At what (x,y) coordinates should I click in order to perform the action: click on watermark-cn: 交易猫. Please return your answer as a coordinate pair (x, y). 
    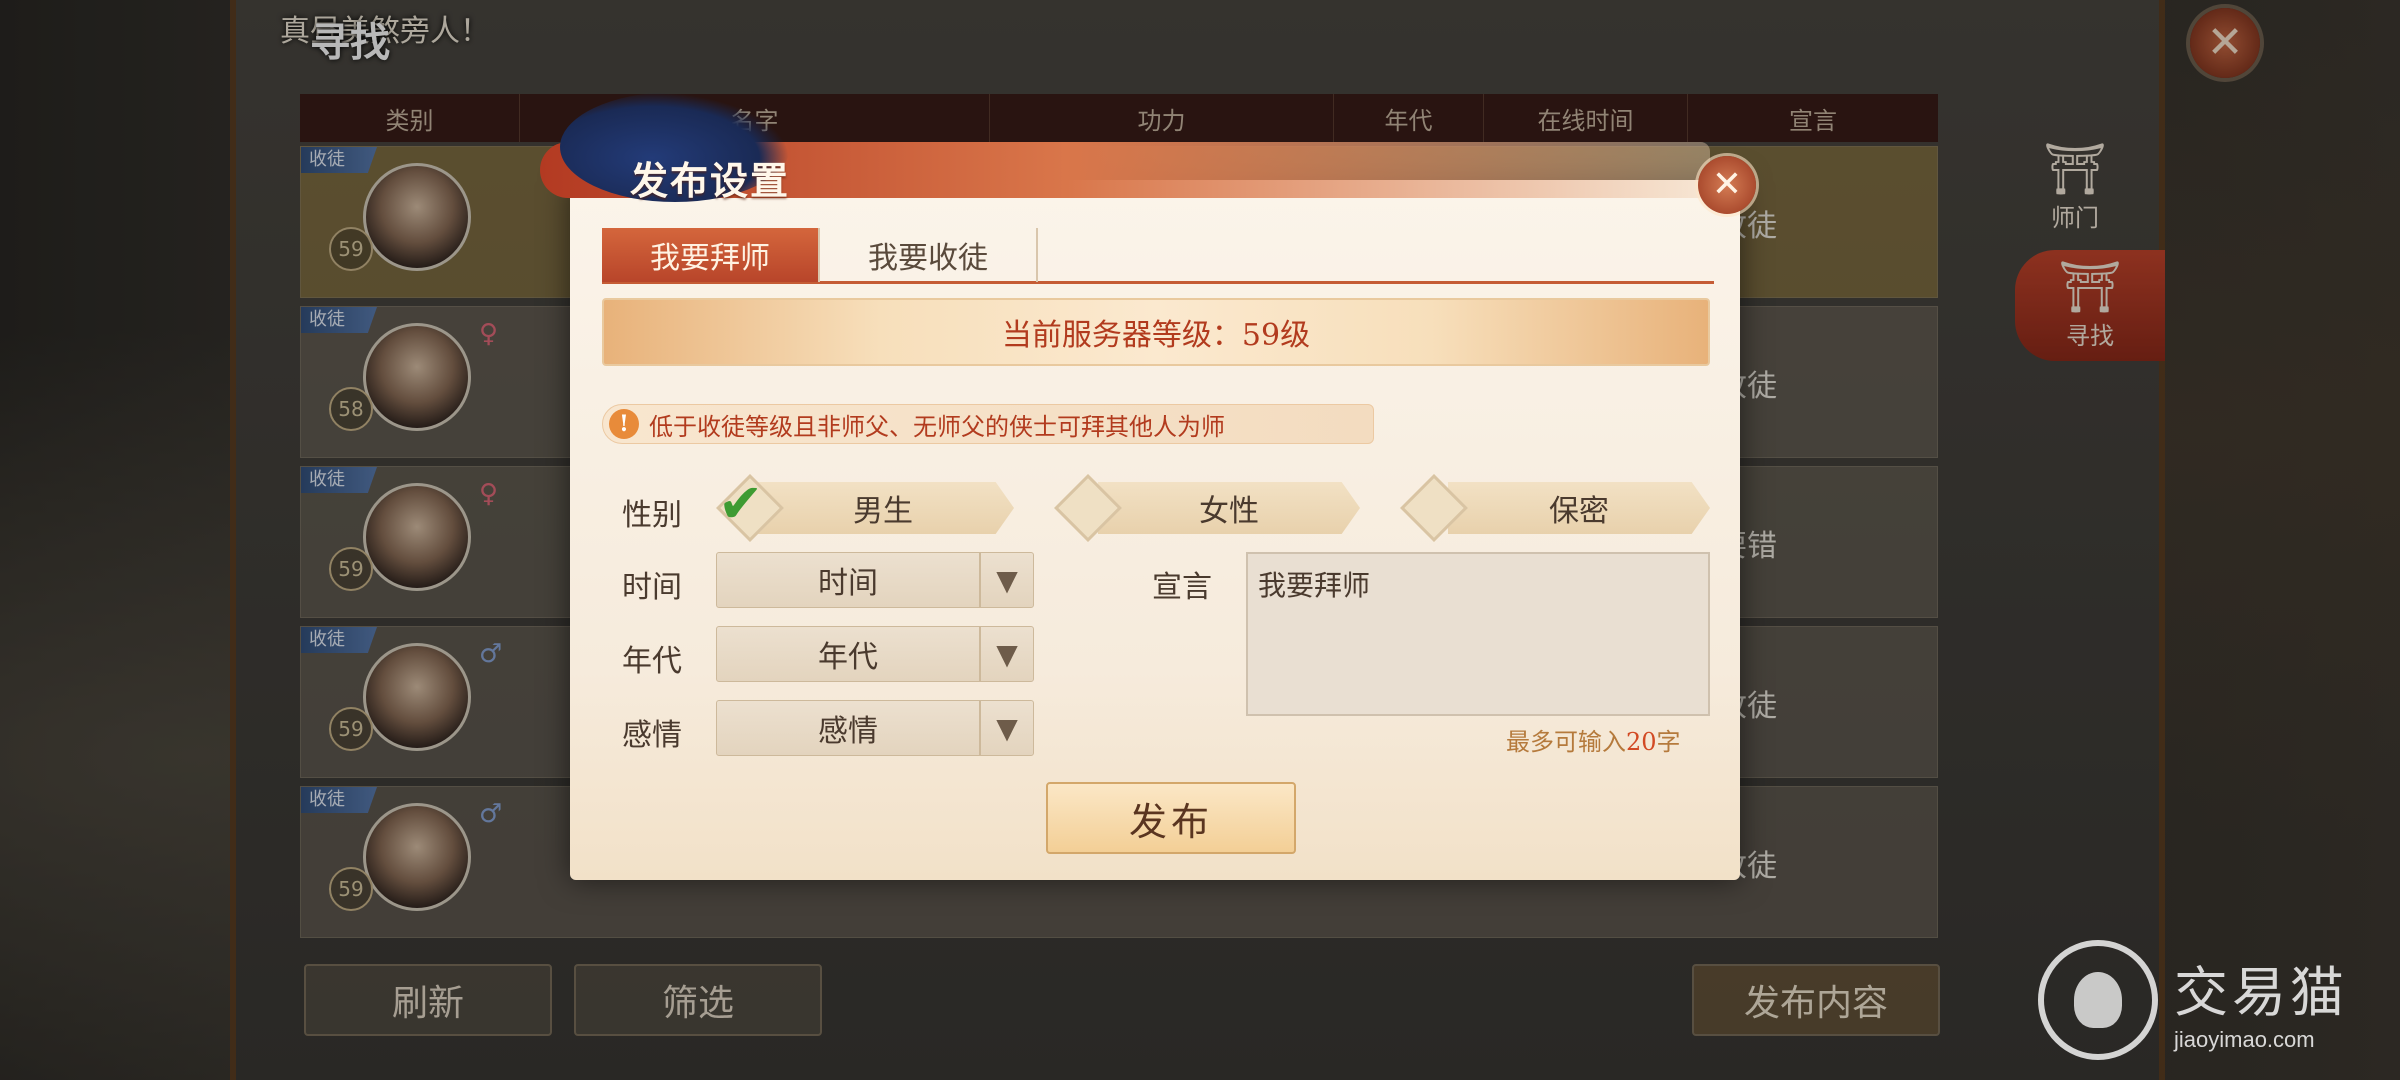
    Looking at the image, I should click on (2261, 992).